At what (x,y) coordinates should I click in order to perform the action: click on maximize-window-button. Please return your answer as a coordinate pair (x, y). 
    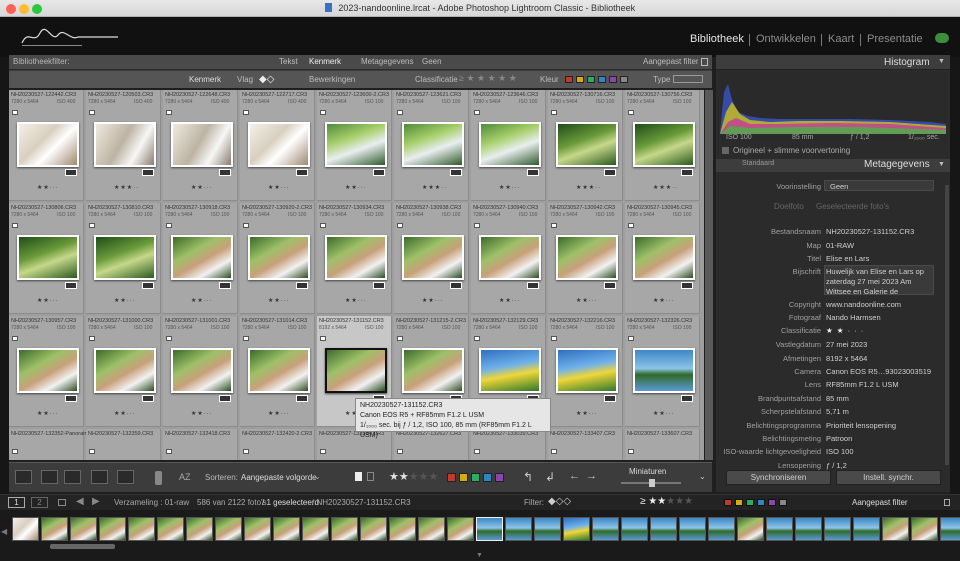
    Looking at the image, I should click on (37, 9).